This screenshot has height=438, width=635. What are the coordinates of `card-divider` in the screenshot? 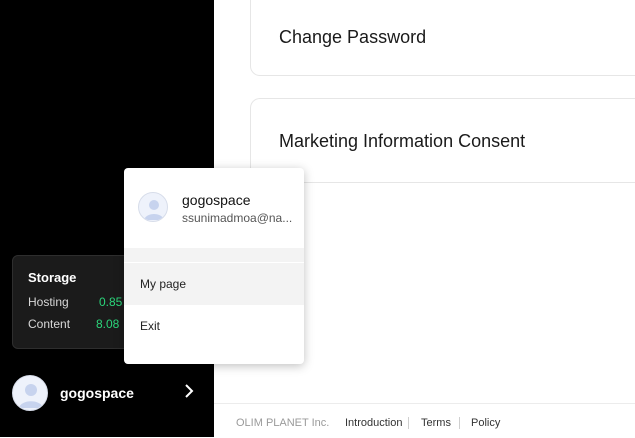 It's located at (442, 182).